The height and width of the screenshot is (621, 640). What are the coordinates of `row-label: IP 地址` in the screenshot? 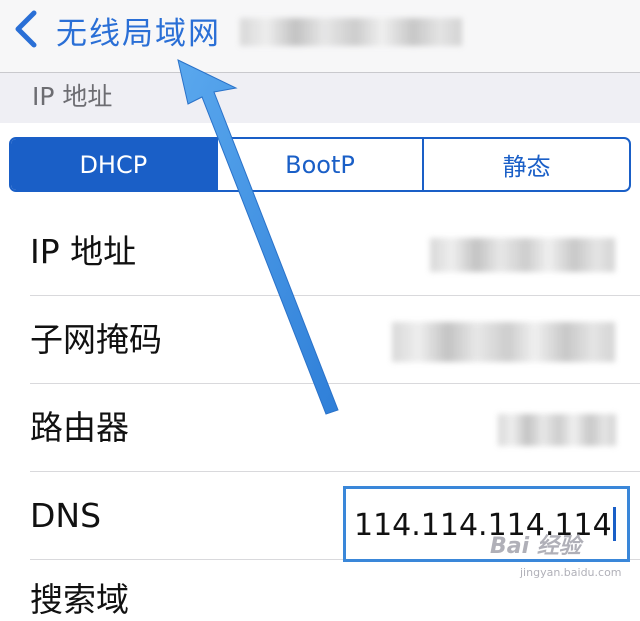 It's located at (83, 251).